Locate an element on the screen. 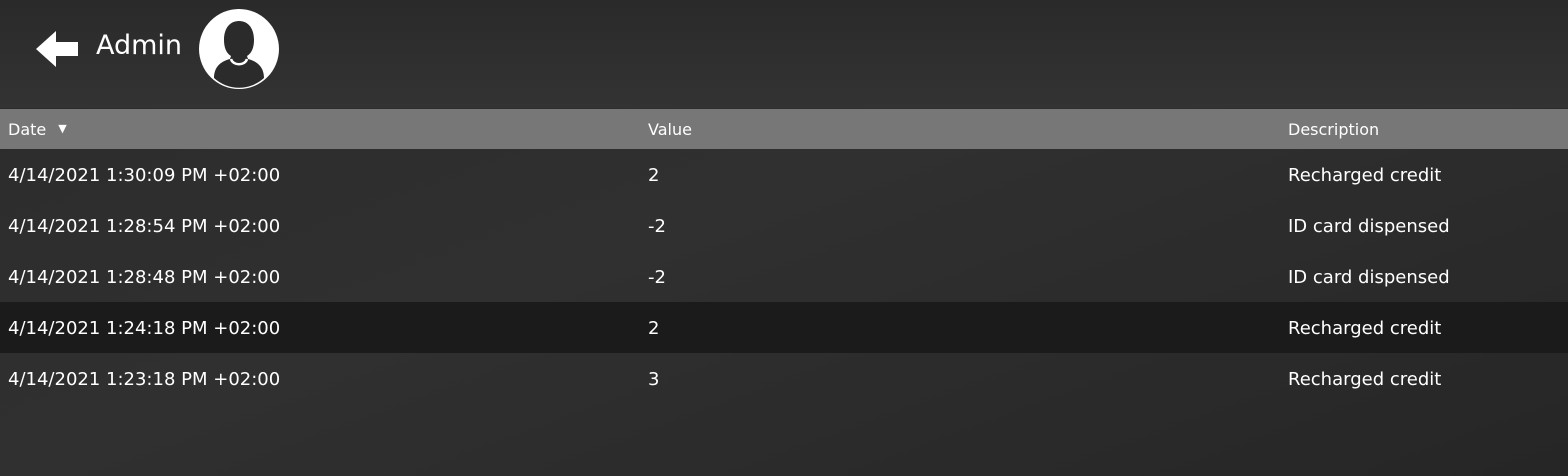 The image size is (1568, 476). cell-date: 4/14/2021 1:30:09 PM +02:00 is located at coordinates (144, 175).